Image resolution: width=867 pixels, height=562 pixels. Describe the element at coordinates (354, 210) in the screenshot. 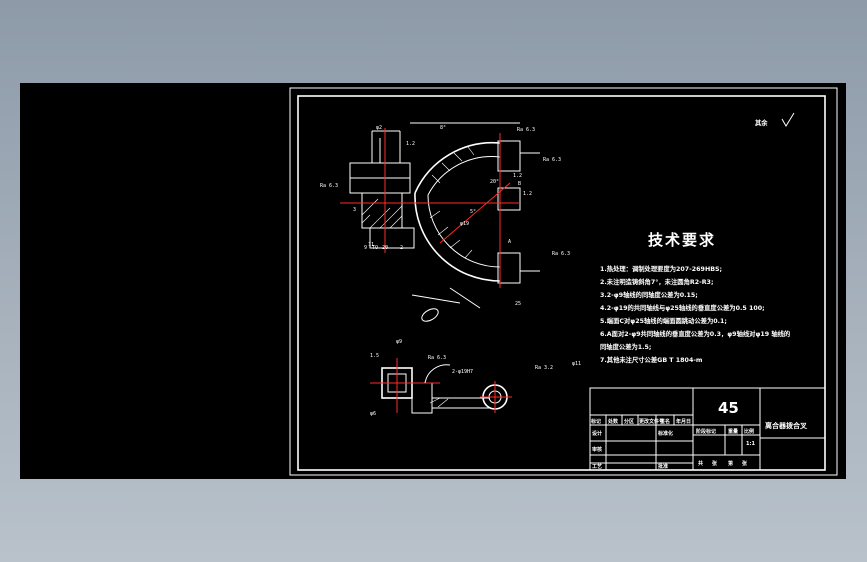

I see `dim-label: 3` at that location.